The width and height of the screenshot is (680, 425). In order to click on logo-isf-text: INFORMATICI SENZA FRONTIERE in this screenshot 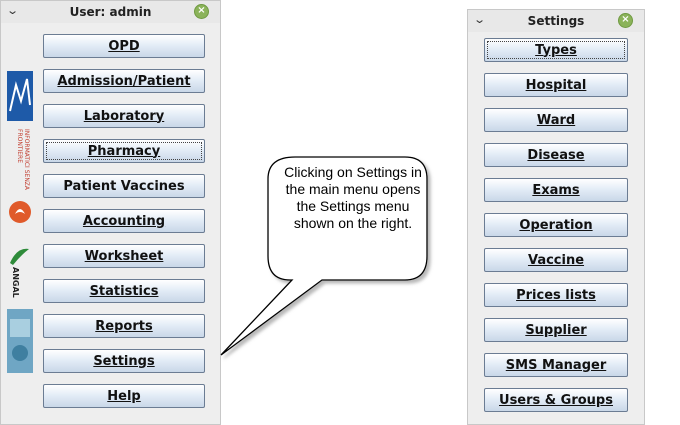, I will do `click(23, 160)`.